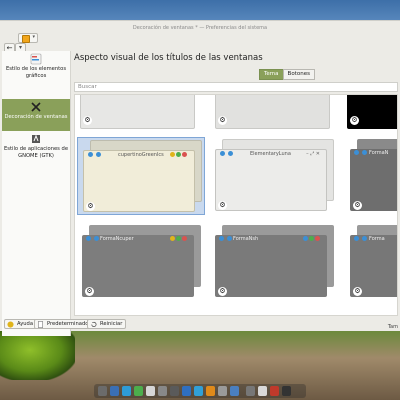  Describe the element at coordinates (36, 138) in the screenshot. I see `gtk-icon` at that location.